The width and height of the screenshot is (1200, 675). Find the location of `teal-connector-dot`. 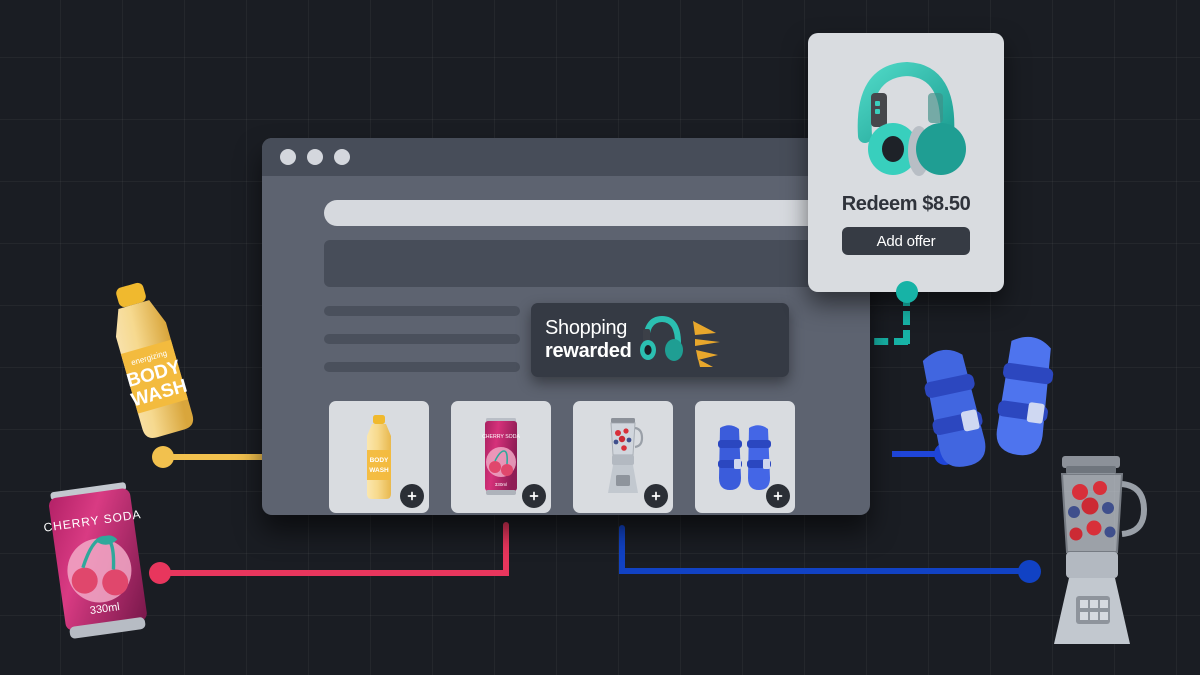

teal-connector-dot is located at coordinates (907, 292).